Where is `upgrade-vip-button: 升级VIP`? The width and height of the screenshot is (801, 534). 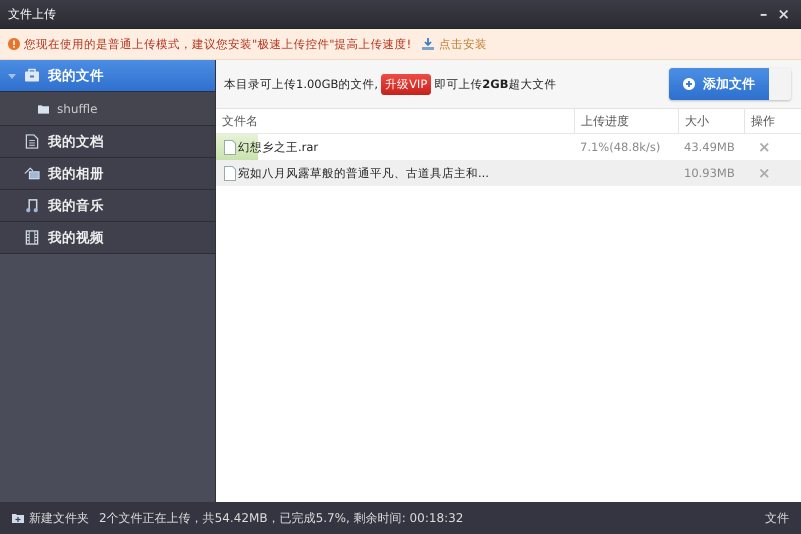 upgrade-vip-button: 升级VIP is located at coordinates (406, 84).